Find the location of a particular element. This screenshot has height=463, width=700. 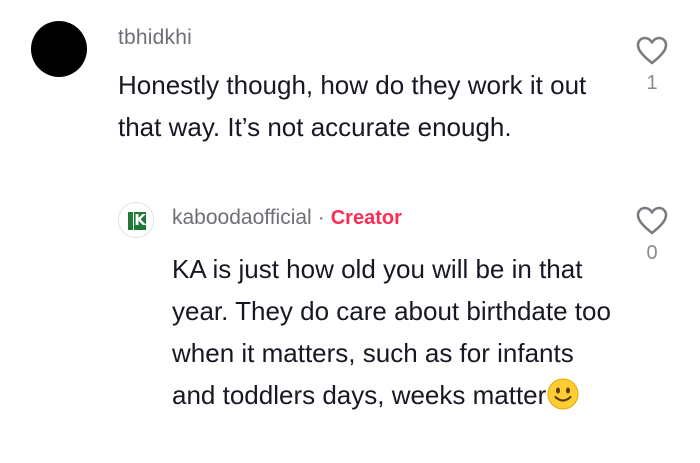

comment-like-count: 1 is located at coordinates (652, 83).